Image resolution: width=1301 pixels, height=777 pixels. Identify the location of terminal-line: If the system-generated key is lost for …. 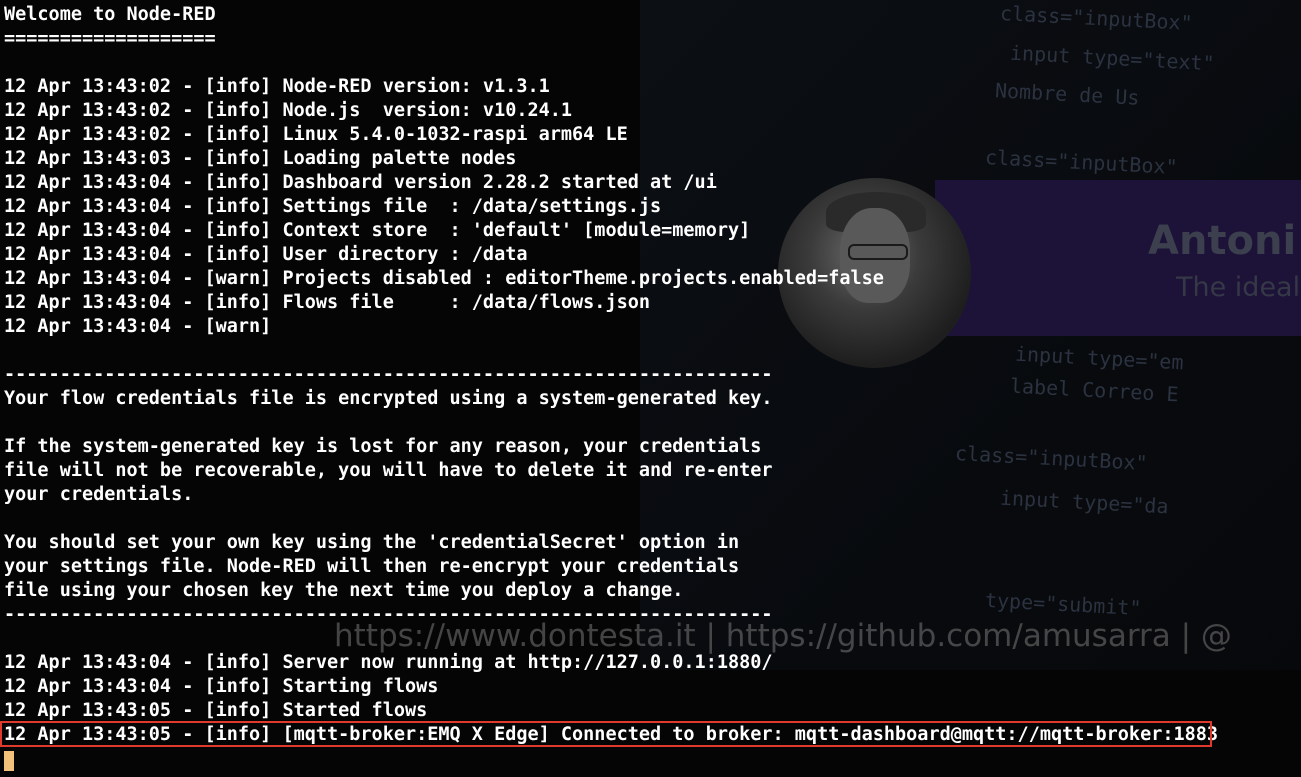
(383, 446).